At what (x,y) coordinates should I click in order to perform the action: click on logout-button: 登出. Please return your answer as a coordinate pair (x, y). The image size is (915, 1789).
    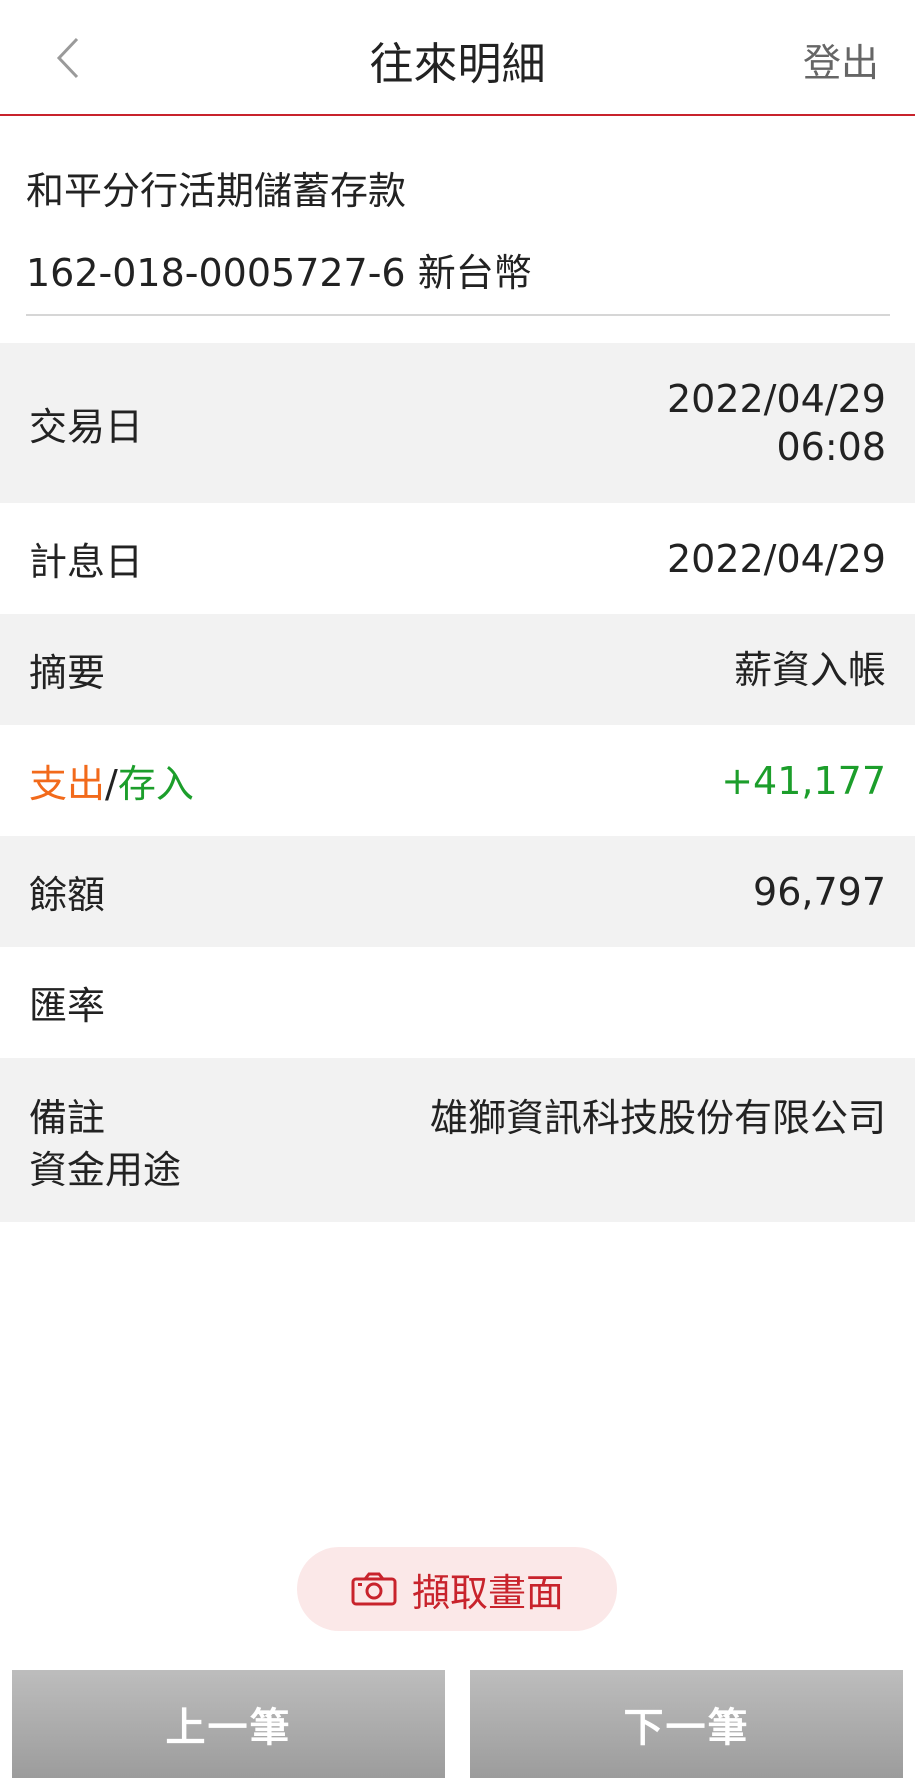
    Looking at the image, I should click on (841, 59).